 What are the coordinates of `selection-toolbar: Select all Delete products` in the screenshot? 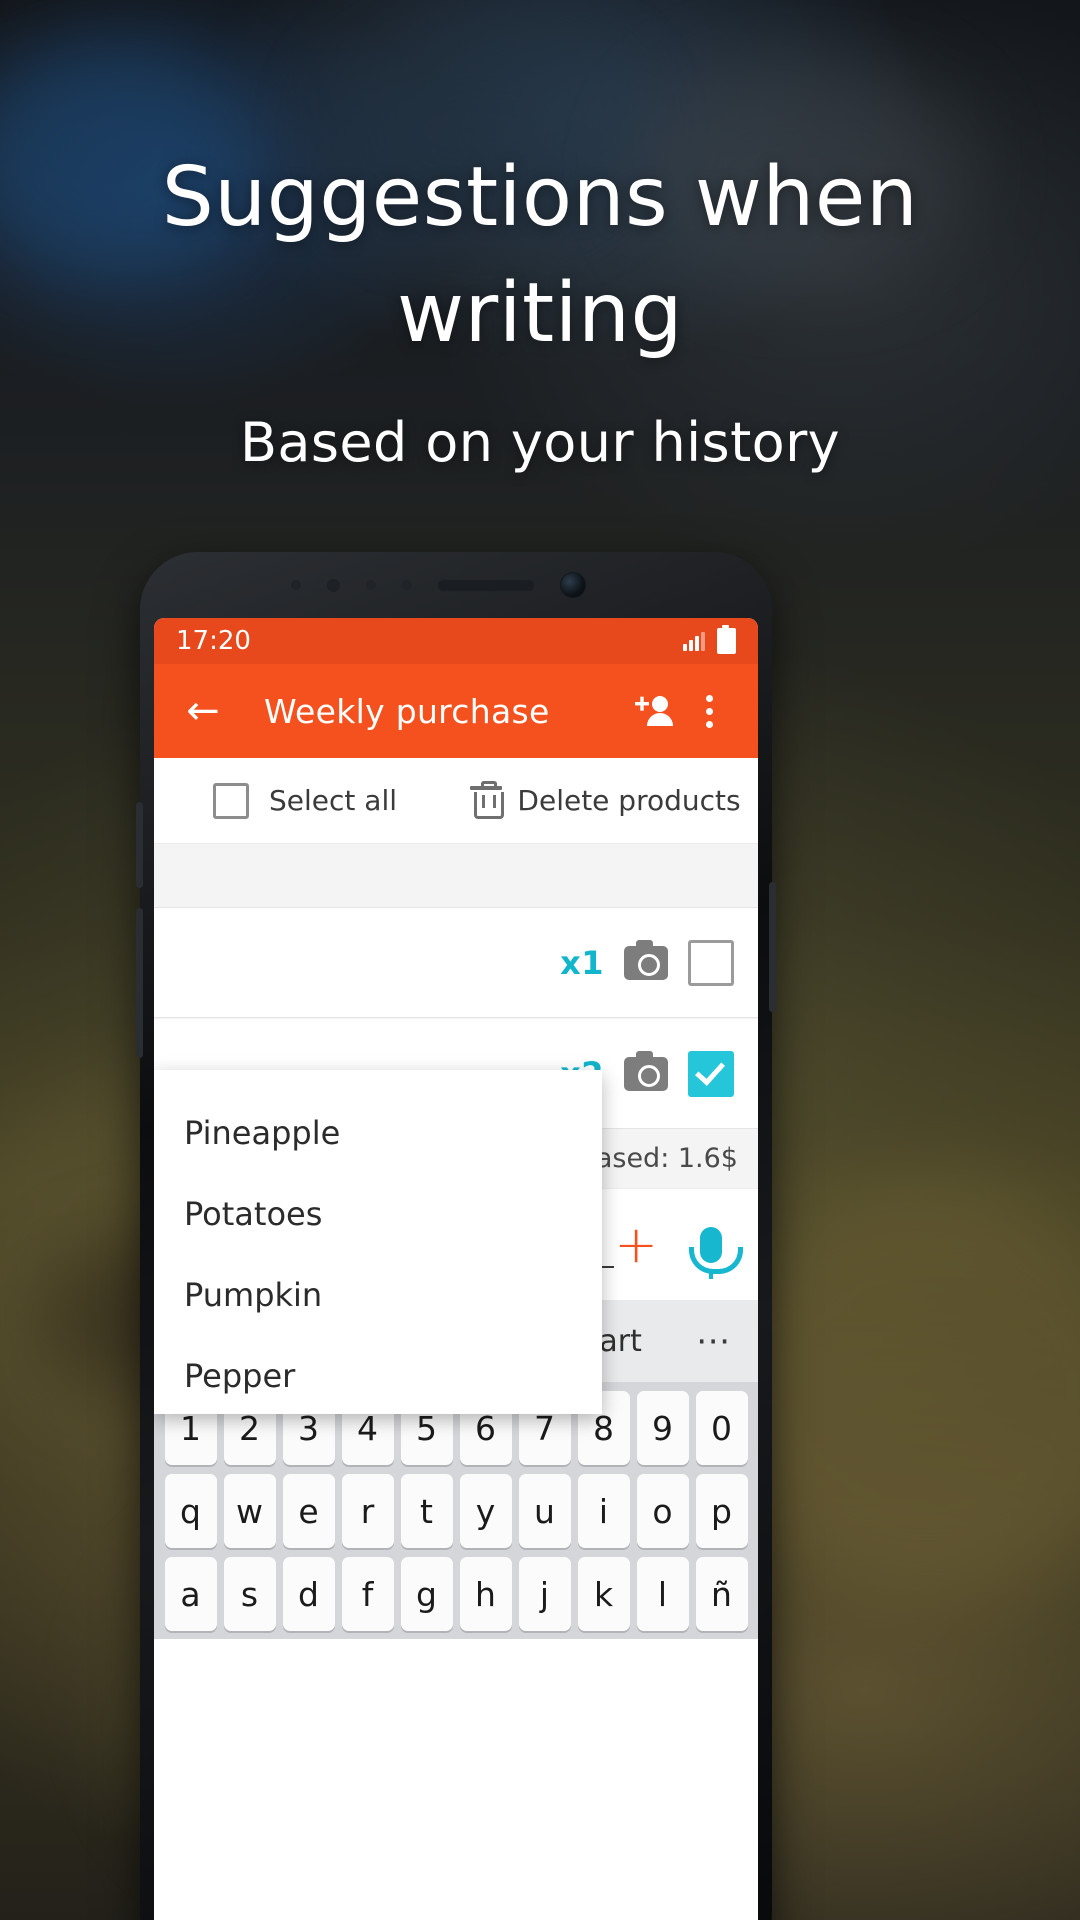 It's located at (456, 801).